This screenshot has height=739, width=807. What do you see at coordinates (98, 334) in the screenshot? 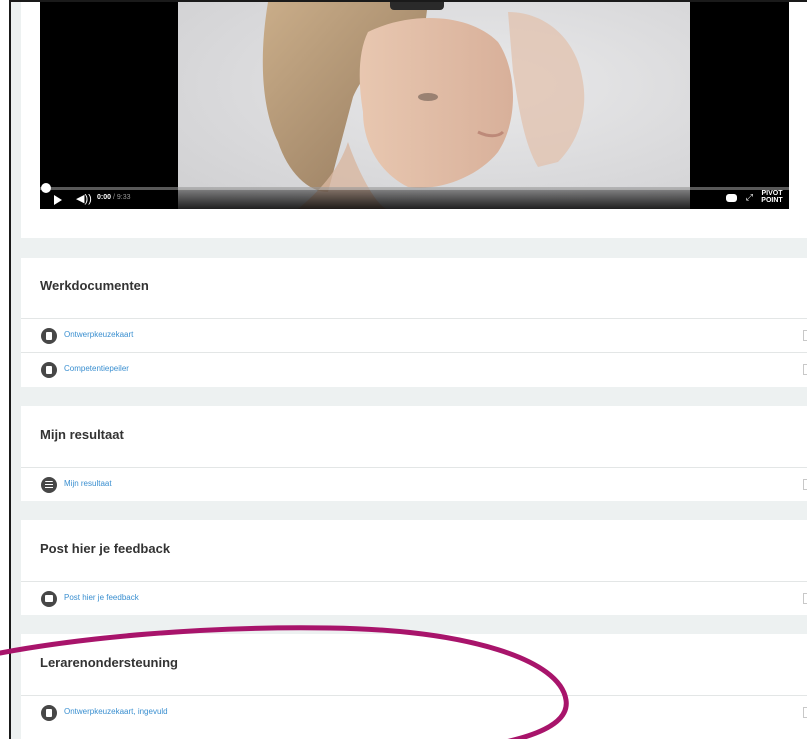
I see `item-link: Ontwerpkeuzekaart` at bounding box center [98, 334].